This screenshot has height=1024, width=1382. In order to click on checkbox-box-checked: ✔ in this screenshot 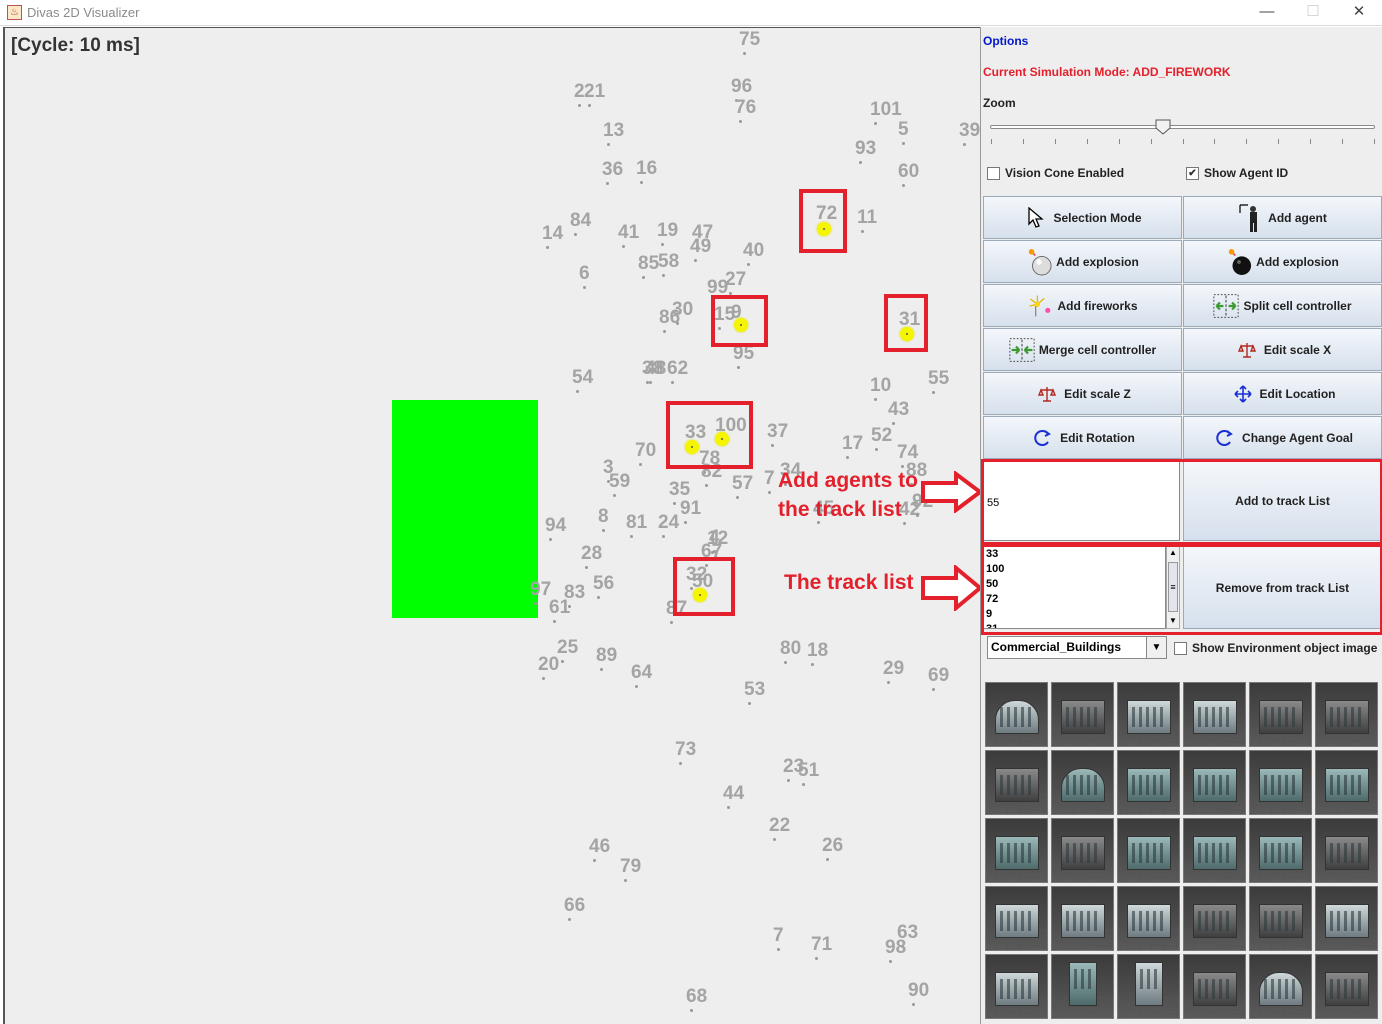, I will do `click(1192, 173)`.